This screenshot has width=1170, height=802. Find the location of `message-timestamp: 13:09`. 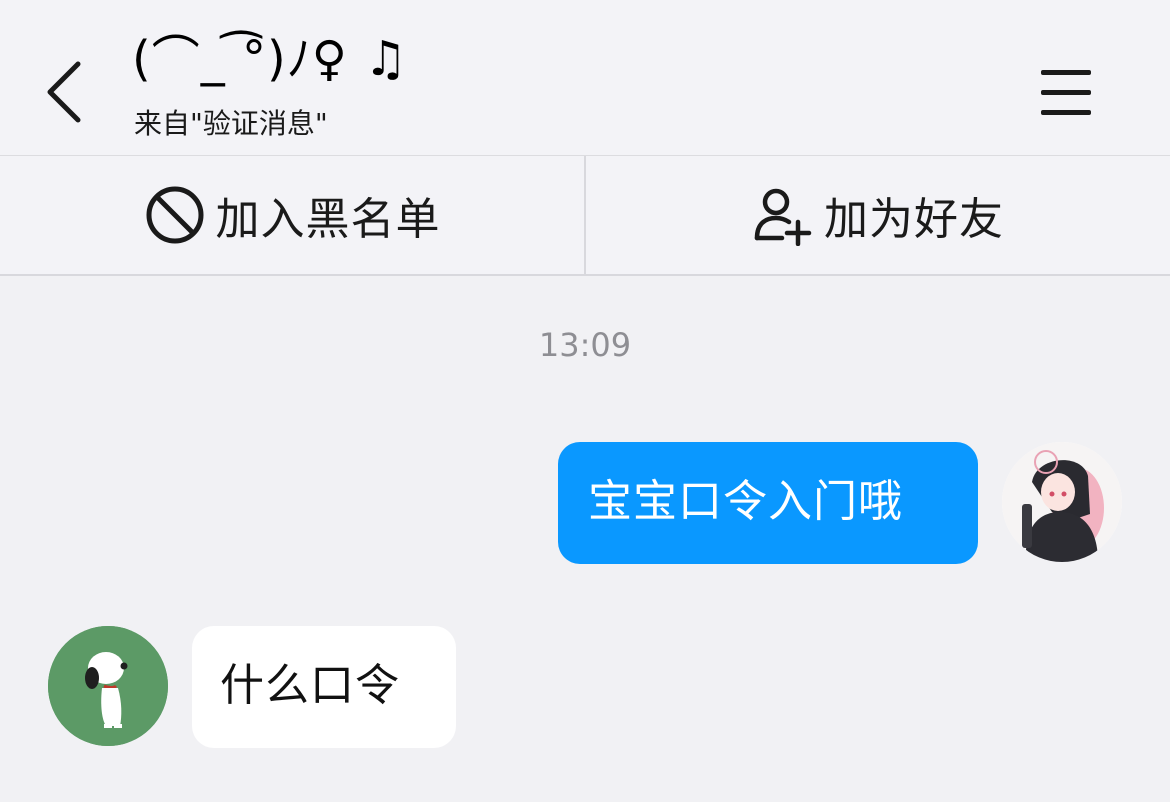

message-timestamp: 13:09 is located at coordinates (585, 345).